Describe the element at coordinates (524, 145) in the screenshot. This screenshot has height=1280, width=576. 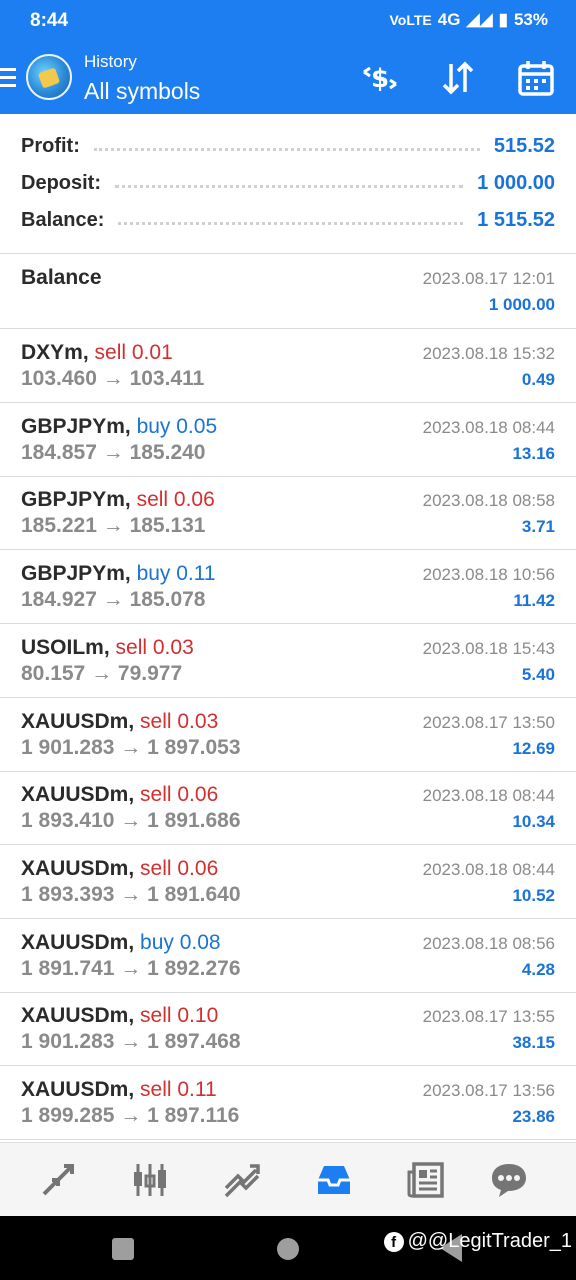
I see `profit-value: 515.52` at that location.